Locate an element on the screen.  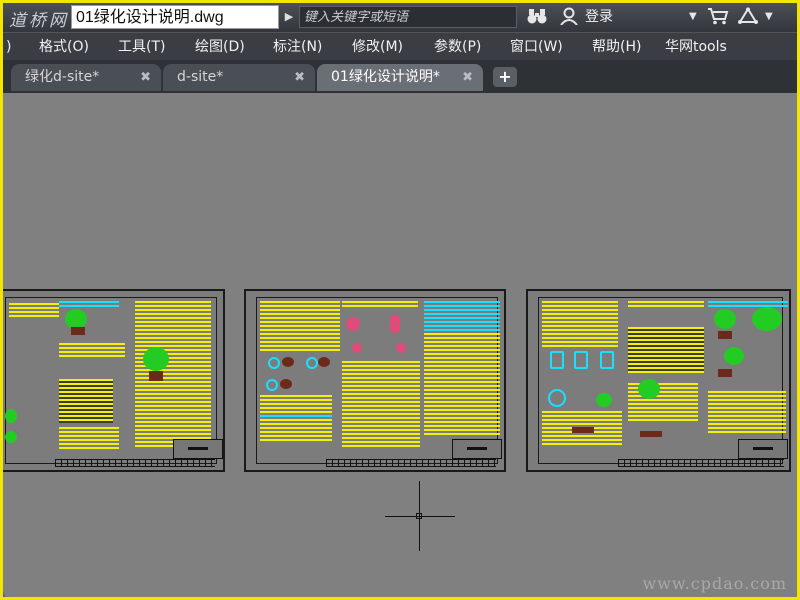
tab-greening-dsite: 绿化d-site* ✖ is located at coordinates (86, 77).